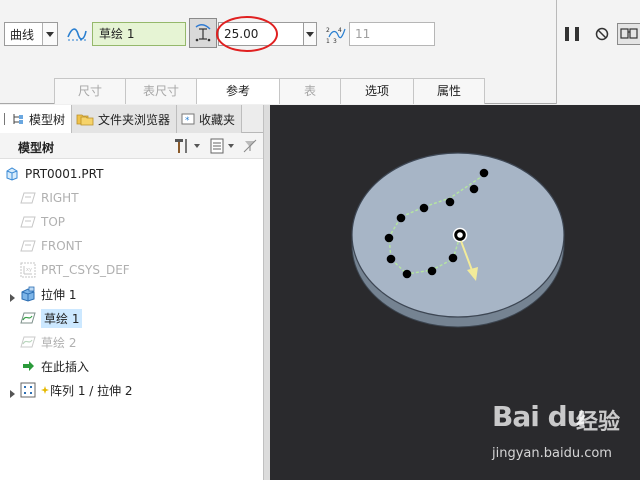 The width and height of the screenshot is (640, 480). I want to click on insert-arrow-icon, so click(28, 366).